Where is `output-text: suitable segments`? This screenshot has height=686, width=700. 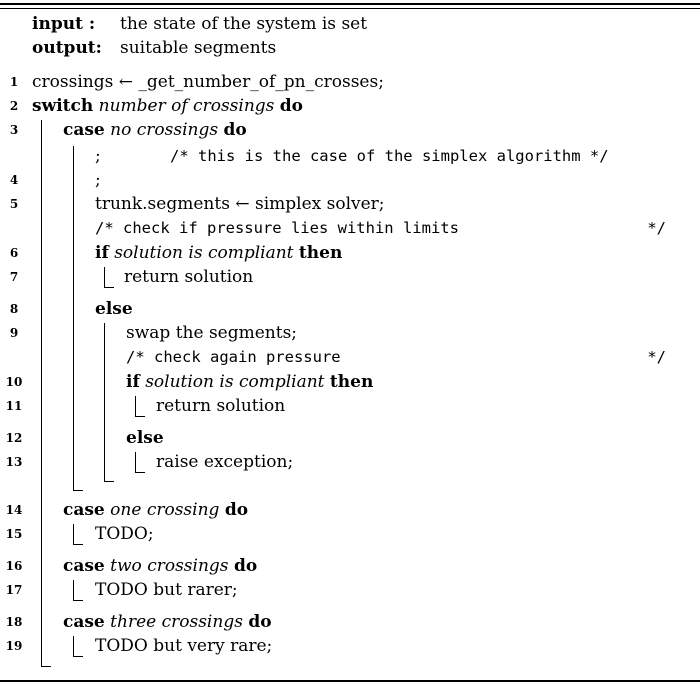
output-text: suitable segments is located at coordinates (198, 48).